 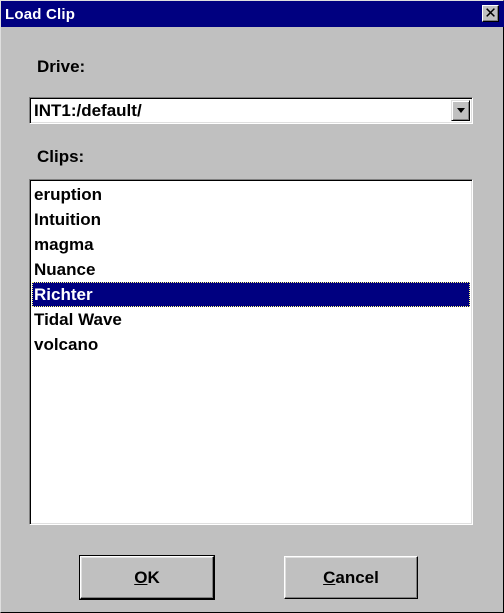 What do you see at coordinates (141, 577) in the screenshot?
I see `ok-mnemonic: O` at bounding box center [141, 577].